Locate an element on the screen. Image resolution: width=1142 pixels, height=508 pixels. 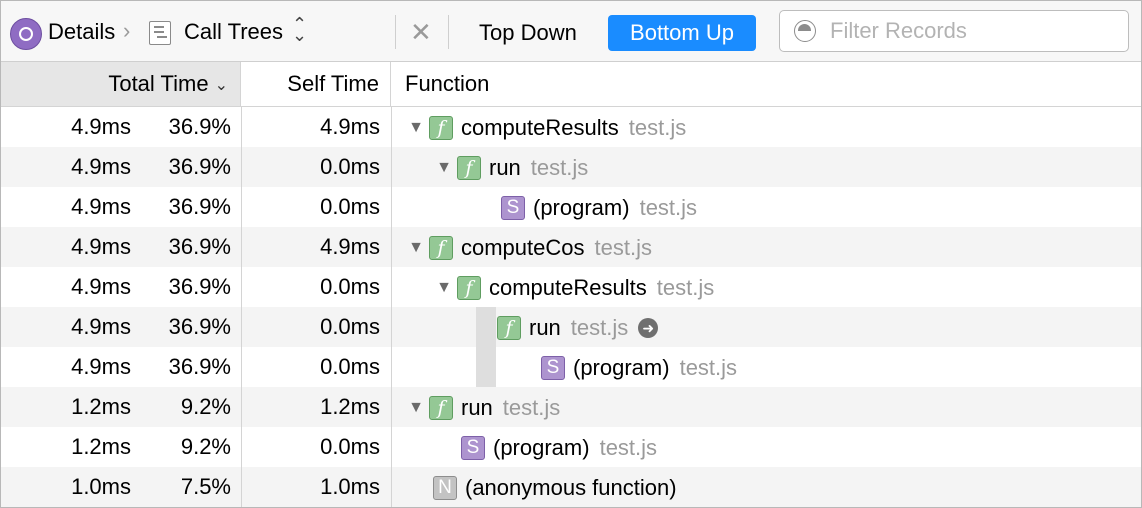
table-row: 4.9ms 36.9% 0.0ms ▼fruntest.js➜ is located at coordinates (571, 327).